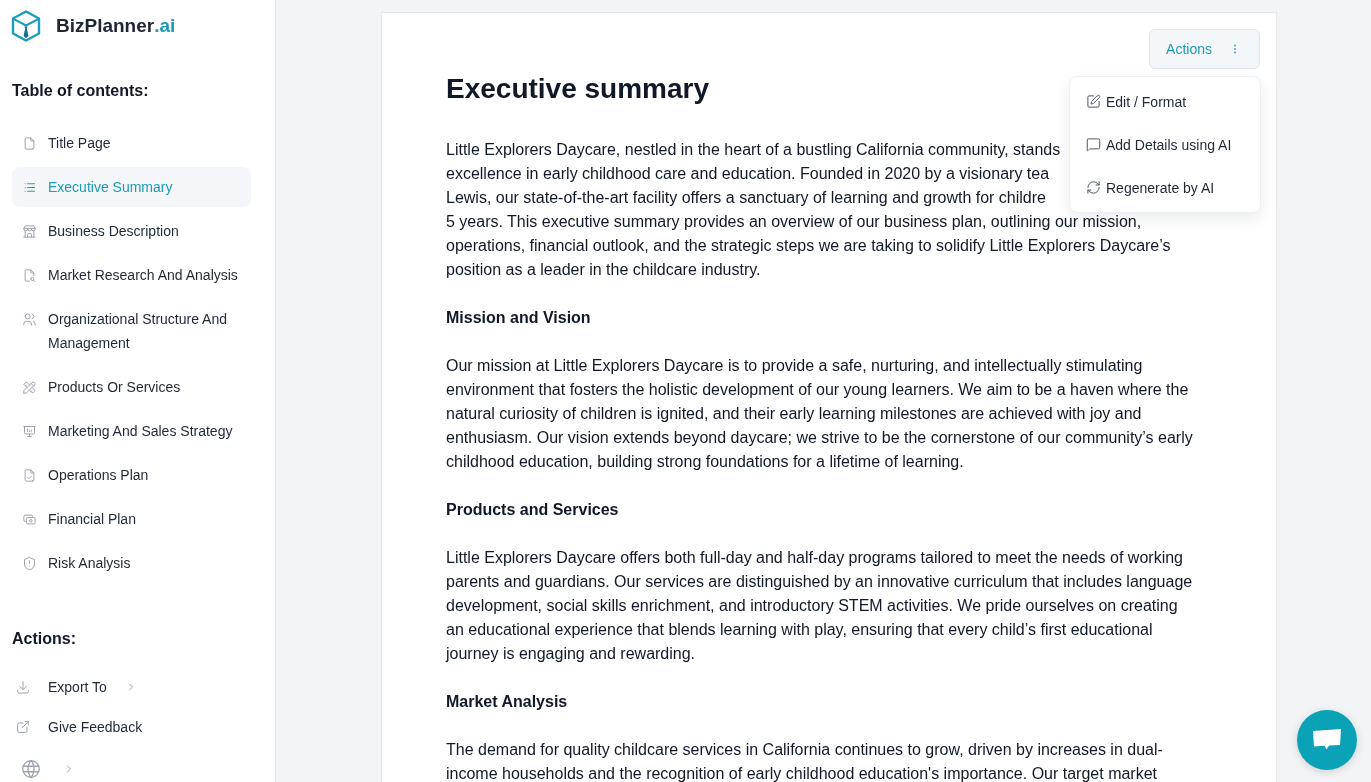 This screenshot has height=782, width=1371. Describe the element at coordinates (23, 727) in the screenshot. I see `external-link-icon` at that location.